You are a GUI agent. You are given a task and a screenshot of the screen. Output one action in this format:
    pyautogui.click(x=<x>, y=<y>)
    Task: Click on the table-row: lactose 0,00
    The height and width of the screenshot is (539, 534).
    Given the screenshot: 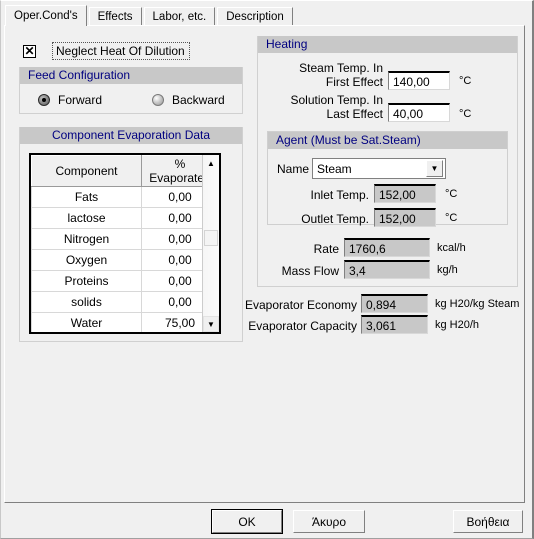 What is the action you would take?
    pyautogui.click(x=125, y=218)
    